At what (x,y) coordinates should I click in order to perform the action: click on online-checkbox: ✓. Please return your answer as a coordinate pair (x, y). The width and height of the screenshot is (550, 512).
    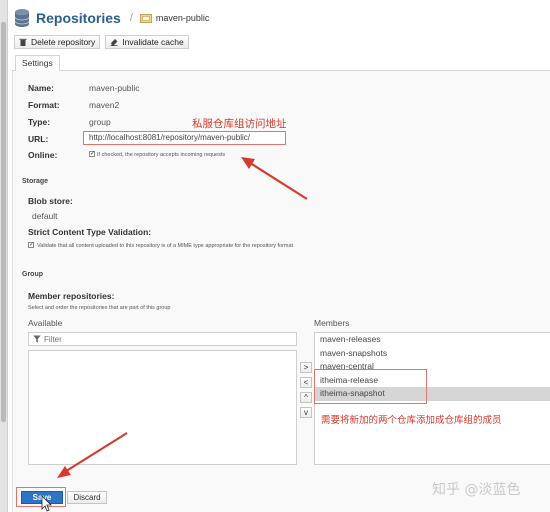
    Looking at the image, I should click on (92, 154).